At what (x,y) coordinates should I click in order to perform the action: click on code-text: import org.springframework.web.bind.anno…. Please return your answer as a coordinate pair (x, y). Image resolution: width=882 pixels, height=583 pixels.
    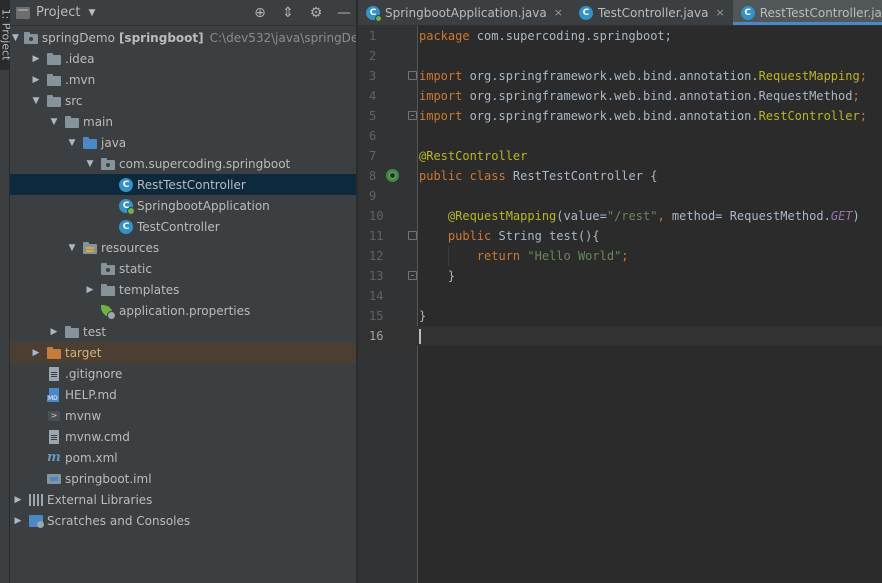
    Looking at the image, I should click on (643, 76).